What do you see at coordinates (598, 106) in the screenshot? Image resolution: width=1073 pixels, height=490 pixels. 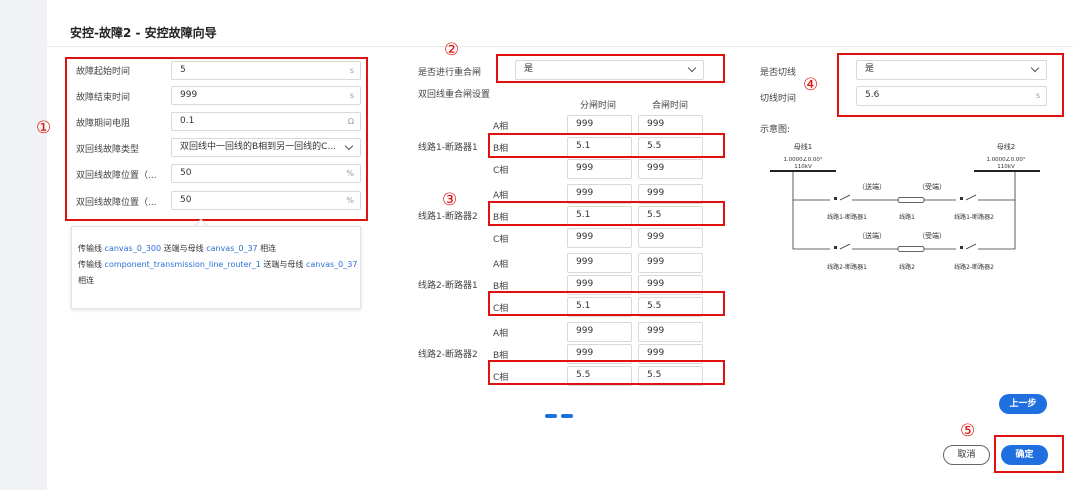 I see `col-open-time: 分闸时间` at bounding box center [598, 106].